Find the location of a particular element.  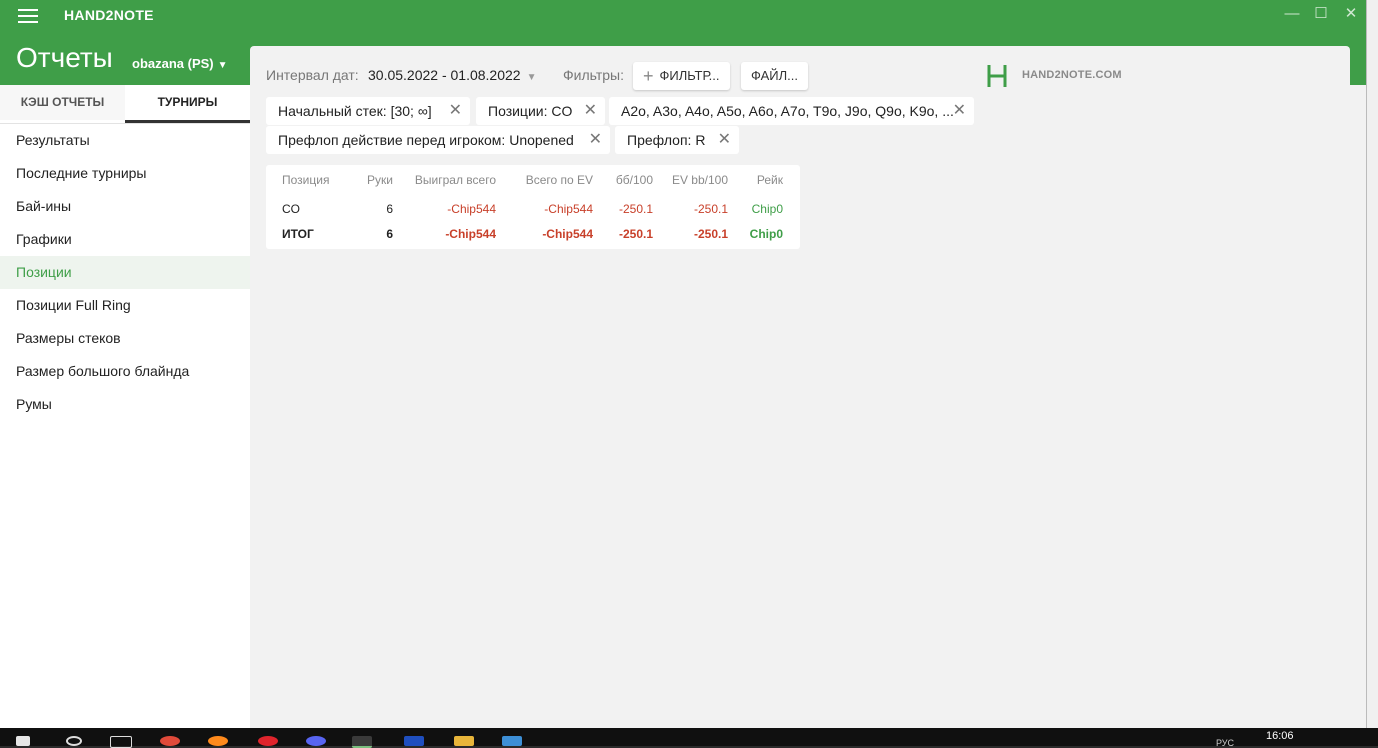

logo-text: HAND2NOTE.COM is located at coordinates (1072, 75).